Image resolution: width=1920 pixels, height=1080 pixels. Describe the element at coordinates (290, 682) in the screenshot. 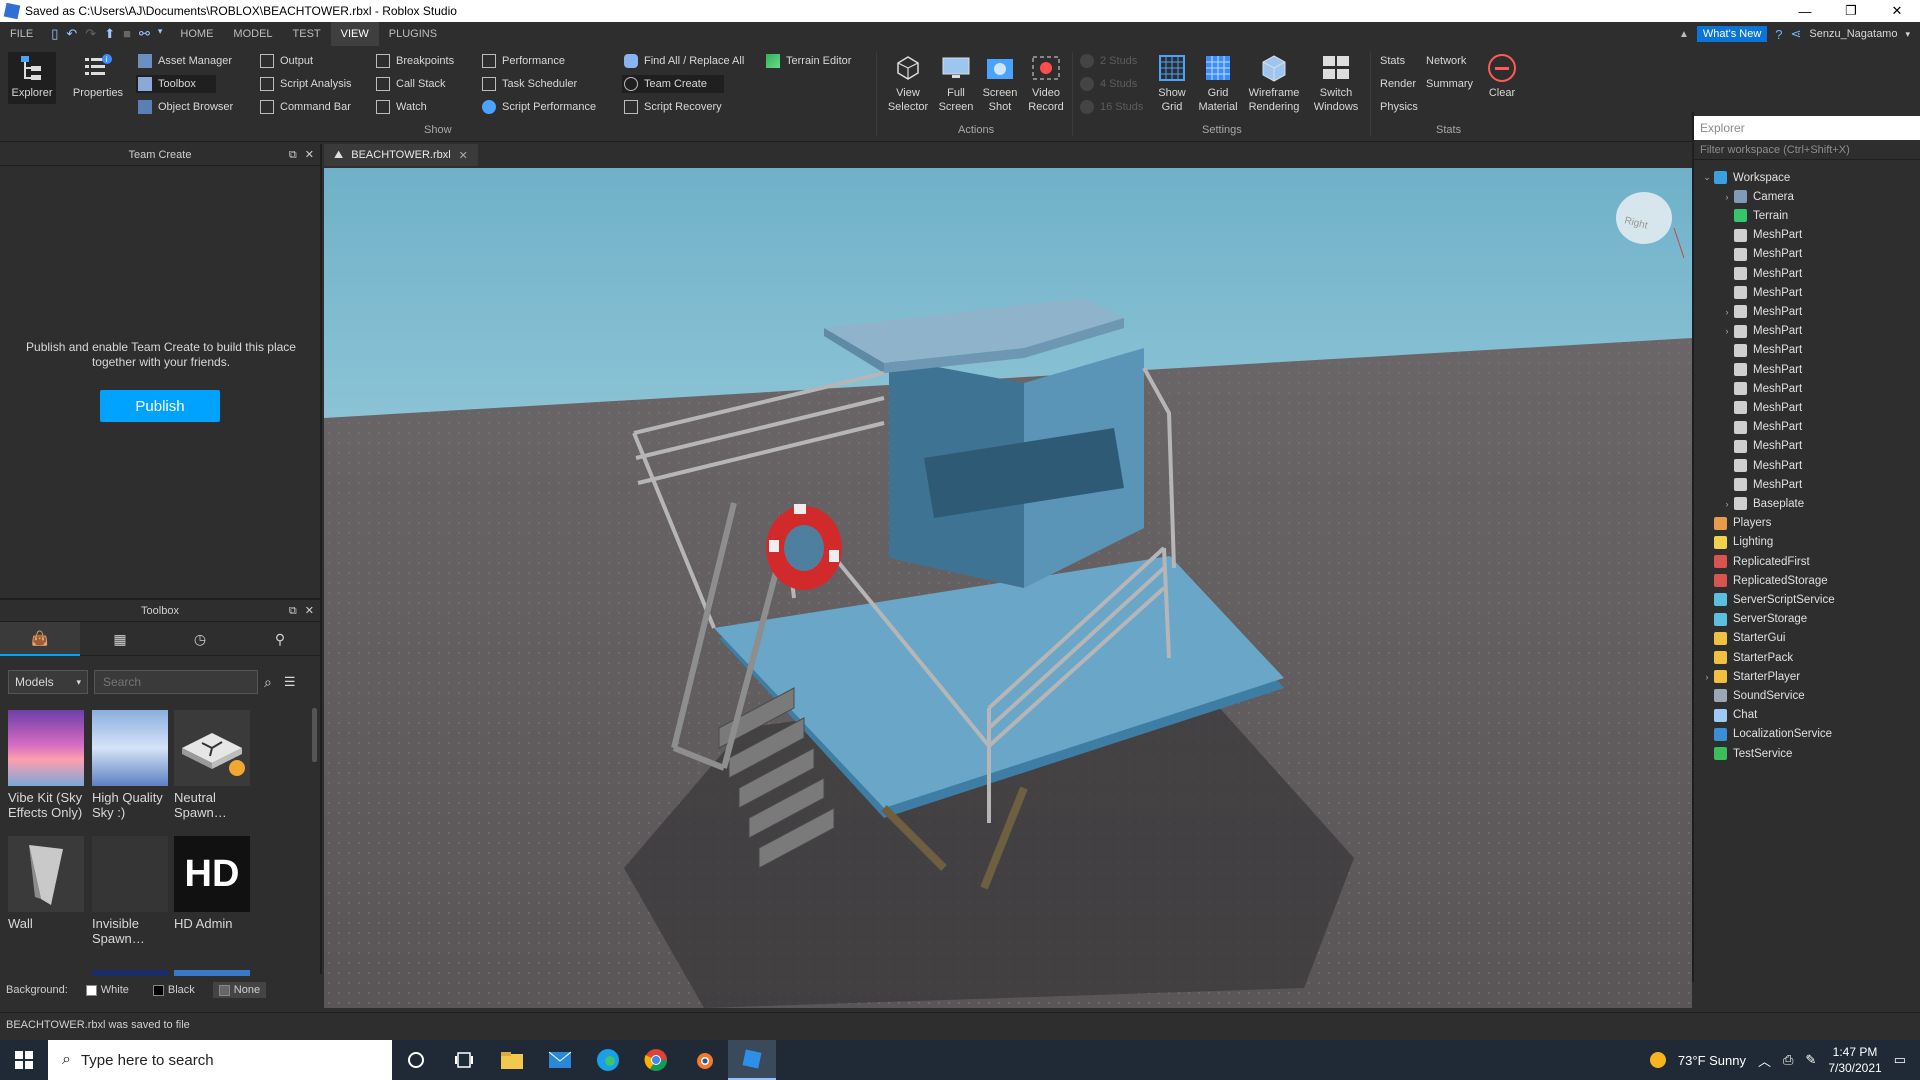

I see `filter-icon: ☰` at that location.